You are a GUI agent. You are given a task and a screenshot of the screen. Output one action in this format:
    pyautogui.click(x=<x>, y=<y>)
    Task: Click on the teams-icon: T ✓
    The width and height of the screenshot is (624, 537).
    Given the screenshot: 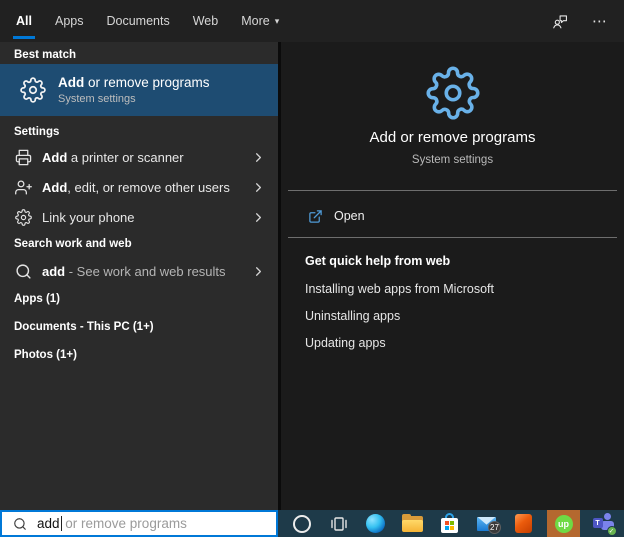 What is the action you would take?
    pyautogui.click(x=603, y=523)
    